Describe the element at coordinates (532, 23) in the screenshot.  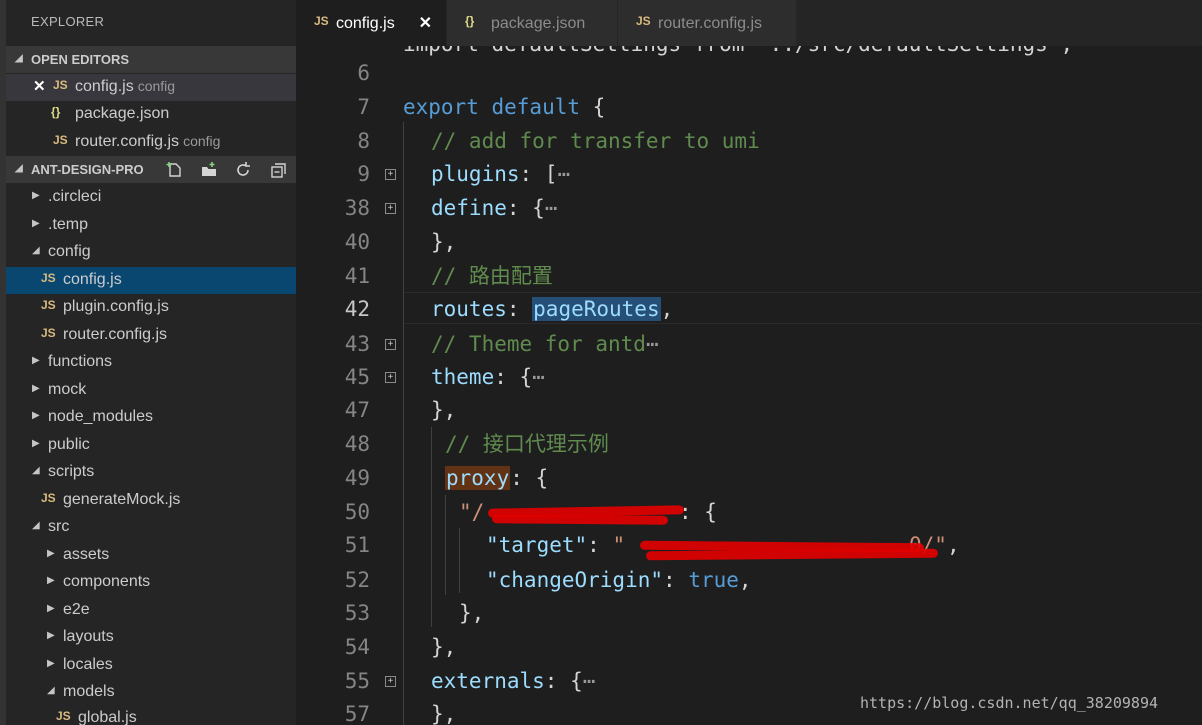
I see `tab-package-json: {} package.json` at that location.